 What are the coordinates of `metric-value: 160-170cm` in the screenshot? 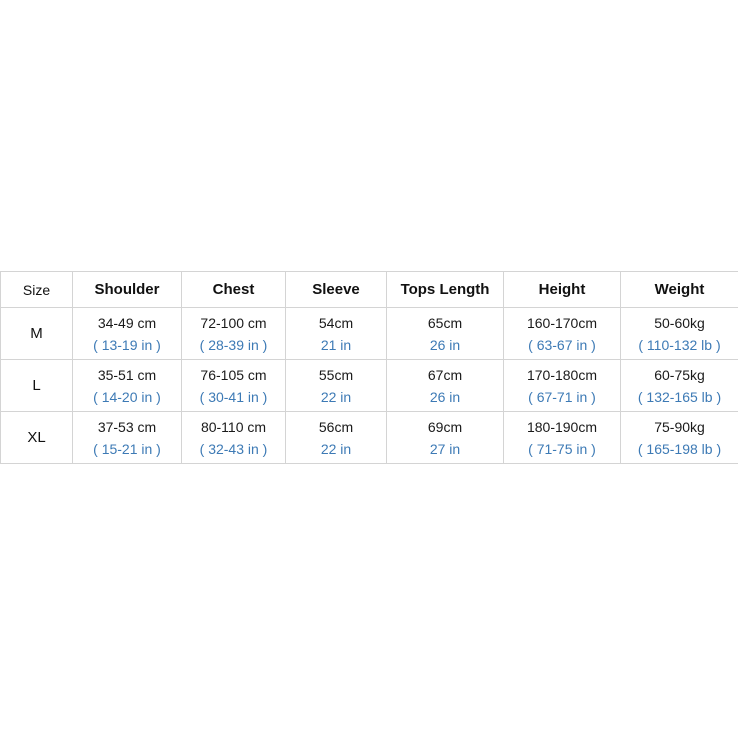 It's located at (562, 322).